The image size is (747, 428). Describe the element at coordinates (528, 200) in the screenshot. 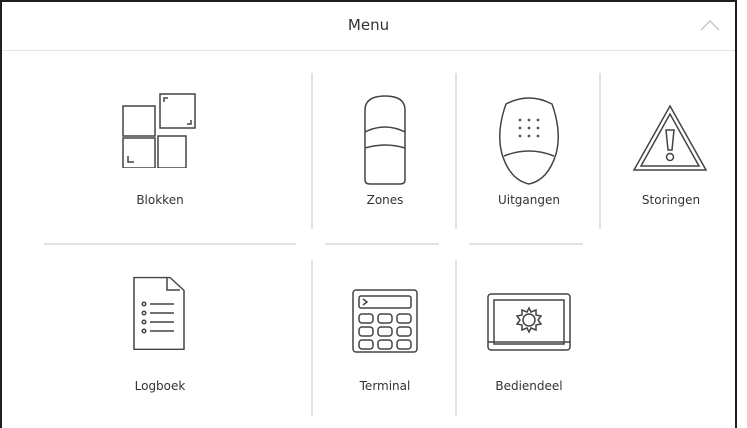

I see `tile-label: Uitgangen` at that location.